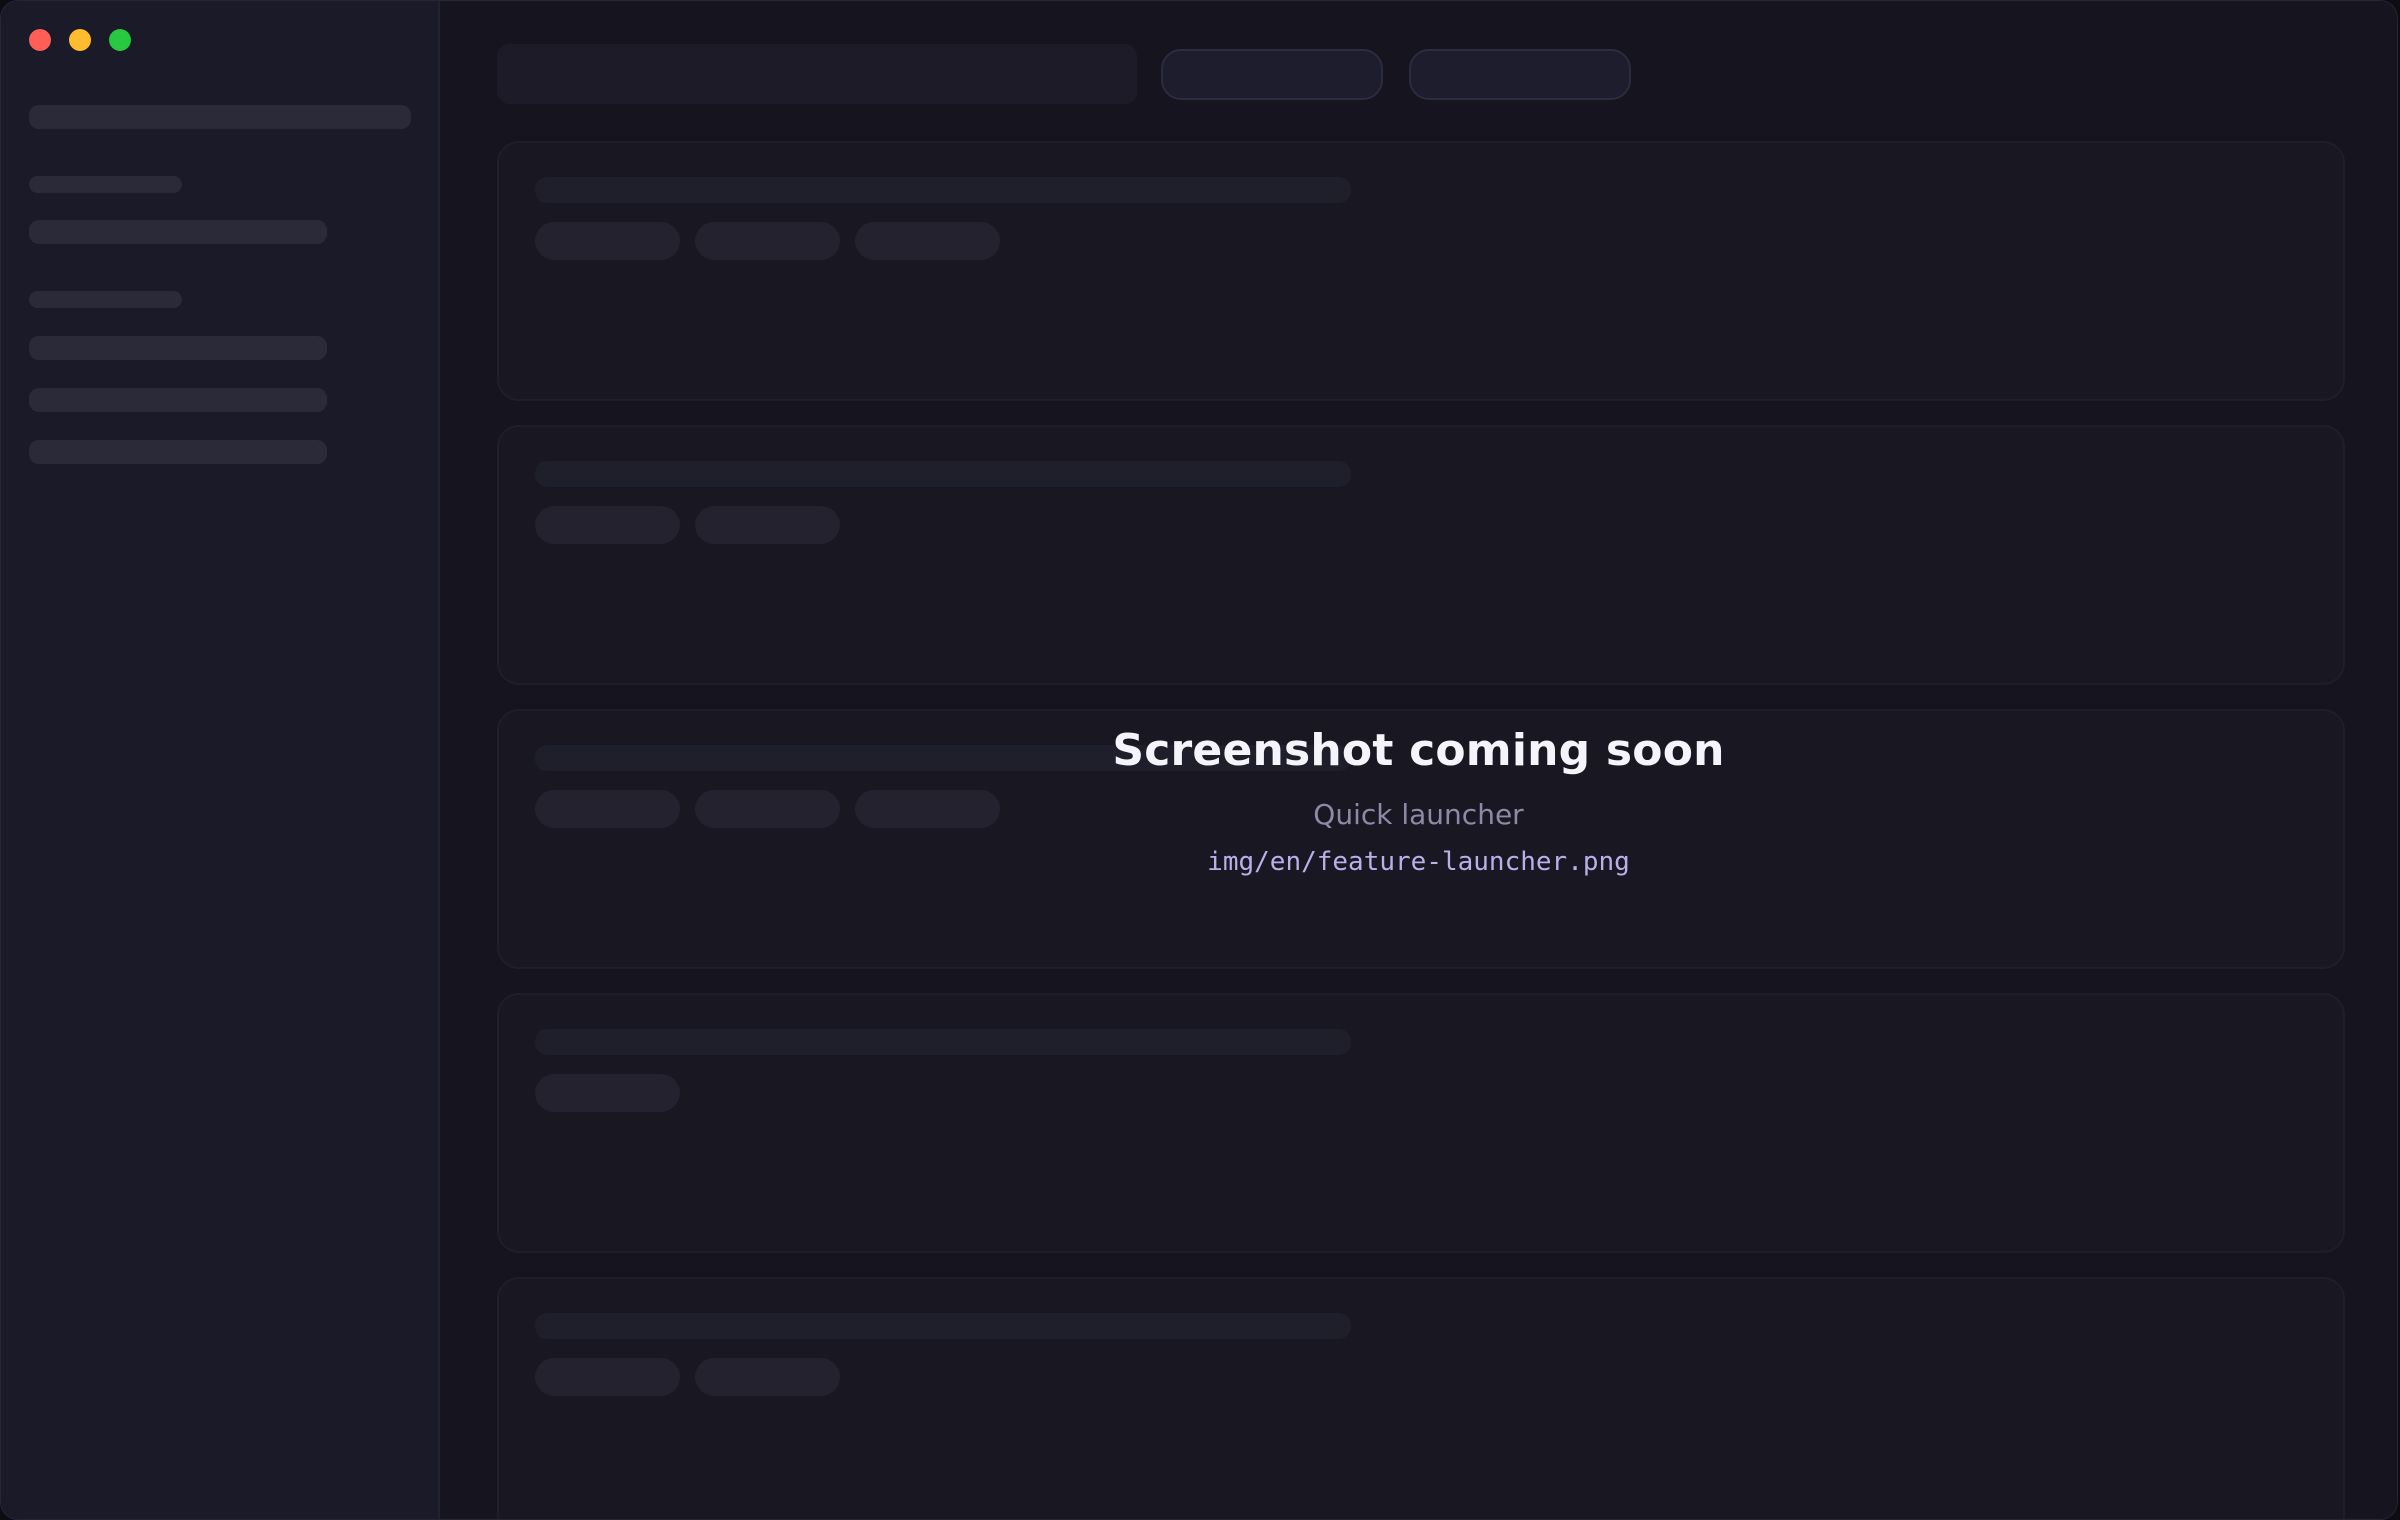 The image size is (2400, 1520). What do you see at coordinates (40, 40) in the screenshot?
I see `close-window-button` at bounding box center [40, 40].